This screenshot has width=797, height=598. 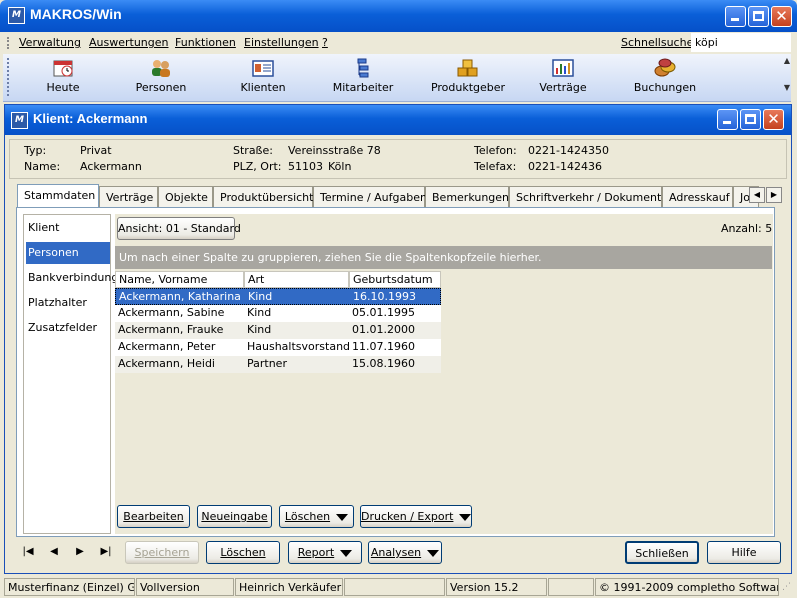 I want to click on schliessen-label: Schließen, so click(x=662, y=553).